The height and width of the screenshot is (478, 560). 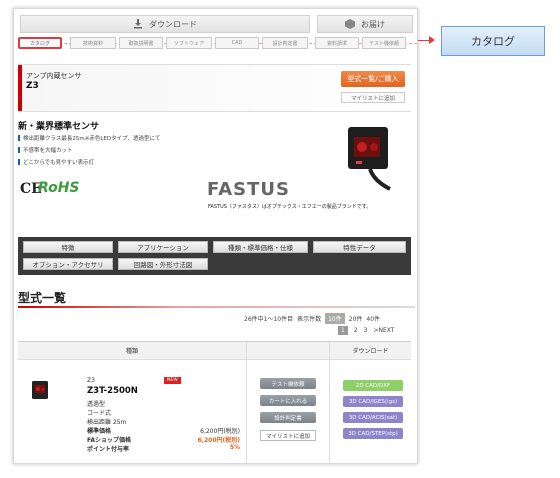 What do you see at coordinates (373, 24) in the screenshot?
I see `favorite-header-label: お届け` at bounding box center [373, 24].